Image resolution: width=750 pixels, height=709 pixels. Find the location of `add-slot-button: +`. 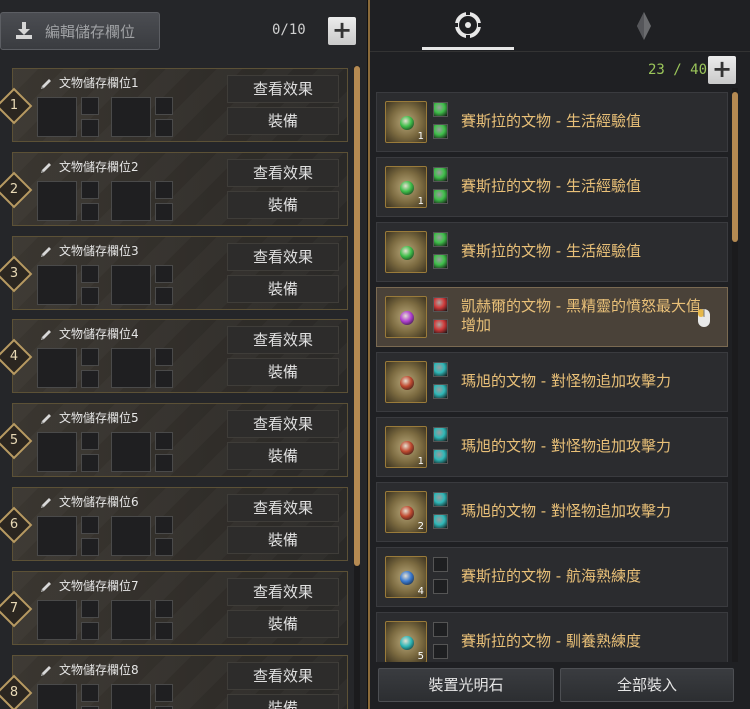

add-slot-button: + is located at coordinates (342, 31).